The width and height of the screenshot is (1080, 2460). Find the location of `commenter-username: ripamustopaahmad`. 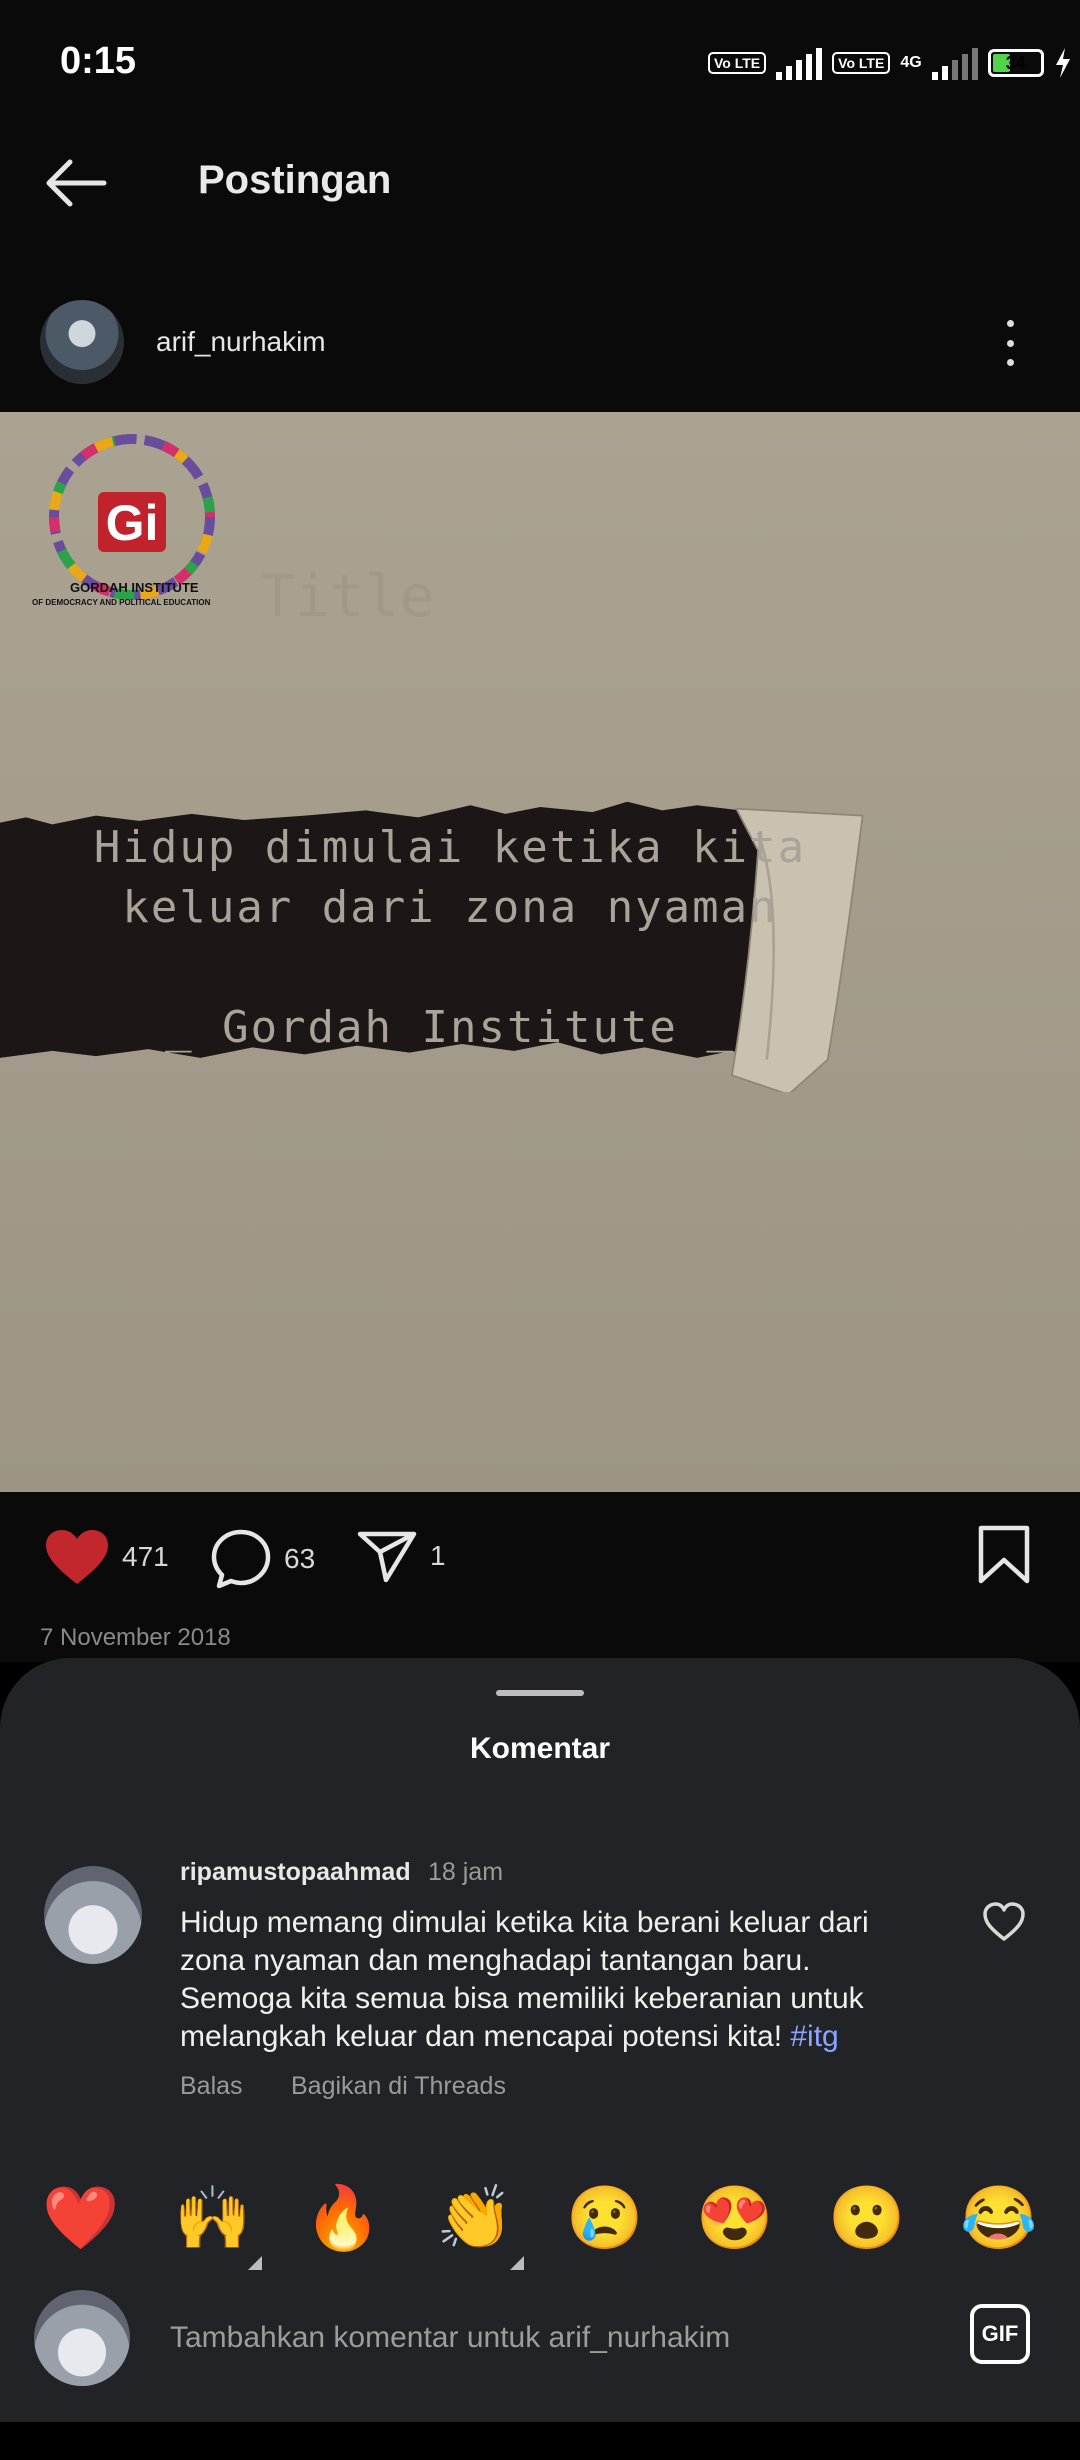

commenter-username: ripamustopaahmad is located at coordinates (295, 1872).